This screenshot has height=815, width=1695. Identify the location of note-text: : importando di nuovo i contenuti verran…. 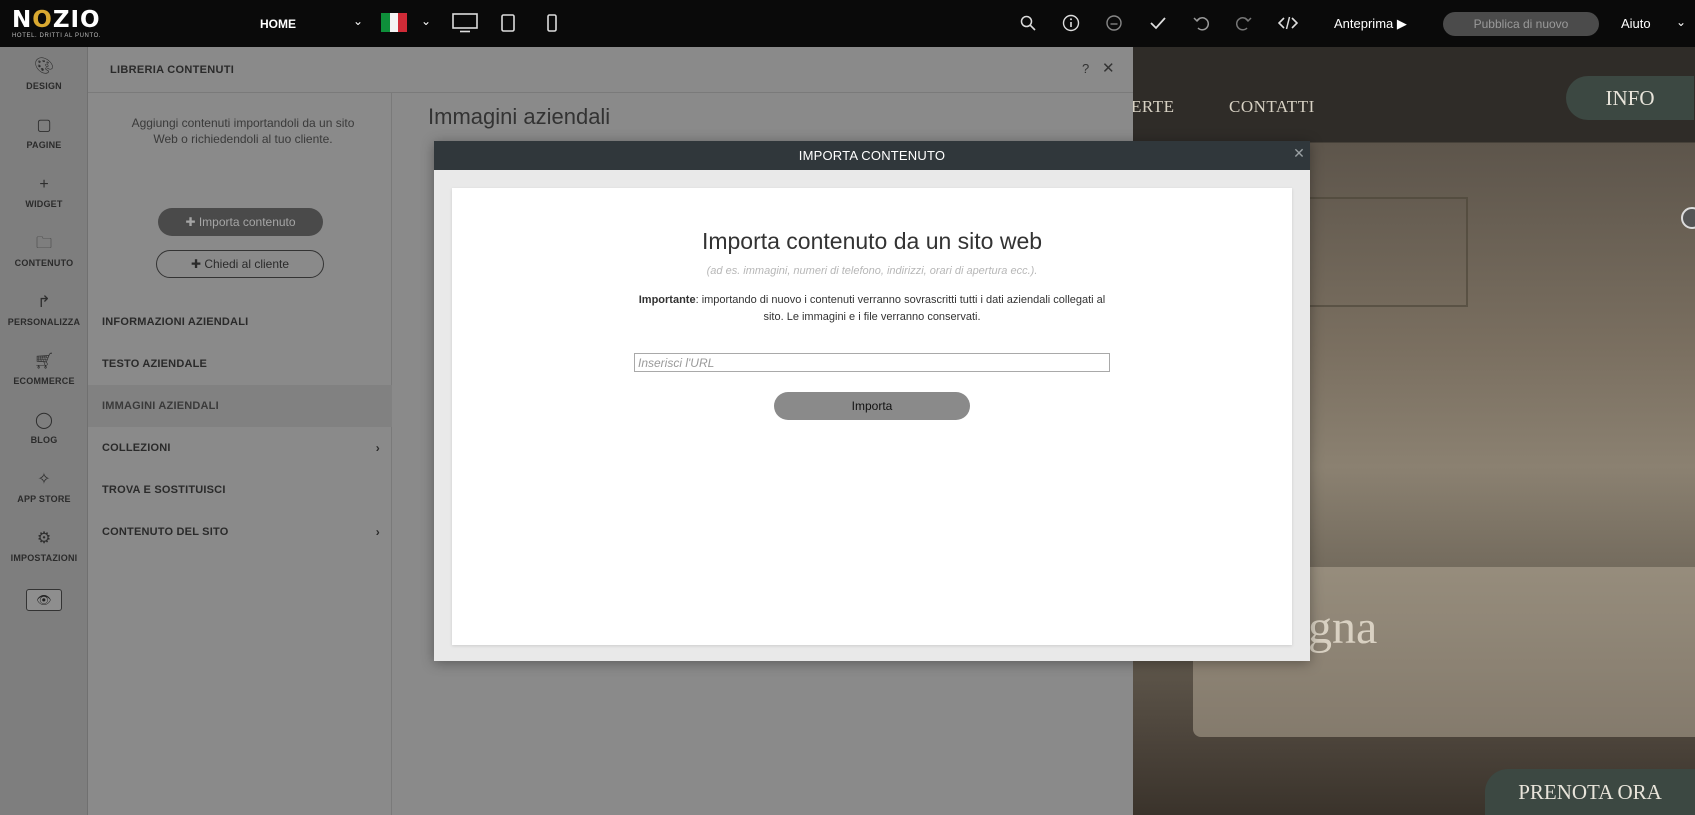
(900, 308).